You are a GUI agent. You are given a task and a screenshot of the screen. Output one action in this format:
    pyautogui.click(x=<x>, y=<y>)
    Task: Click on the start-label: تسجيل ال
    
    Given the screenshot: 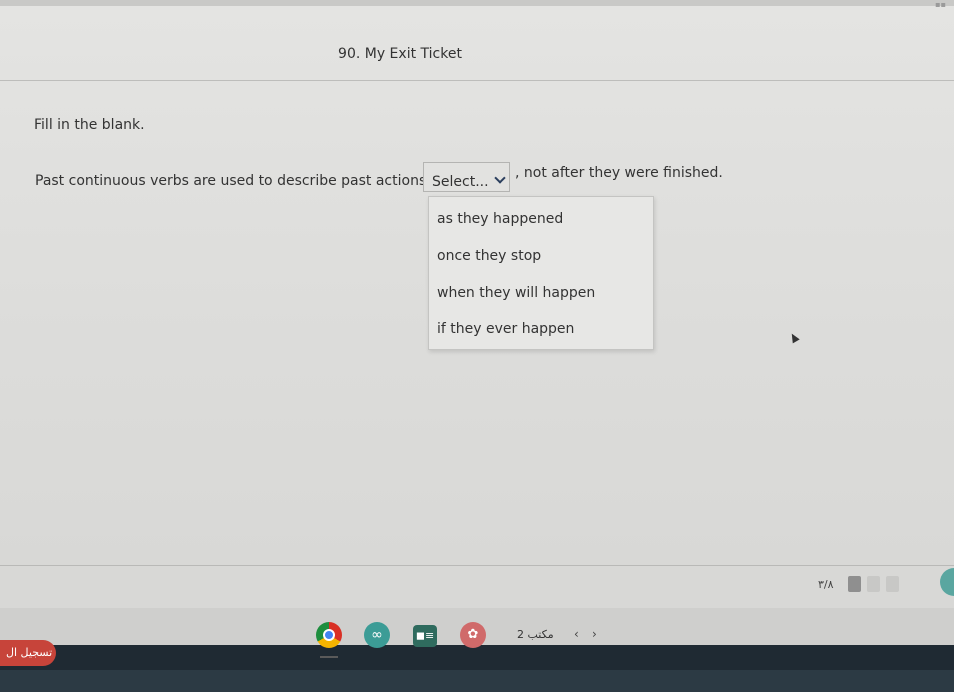 What is the action you would take?
    pyautogui.click(x=29, y=652)
    